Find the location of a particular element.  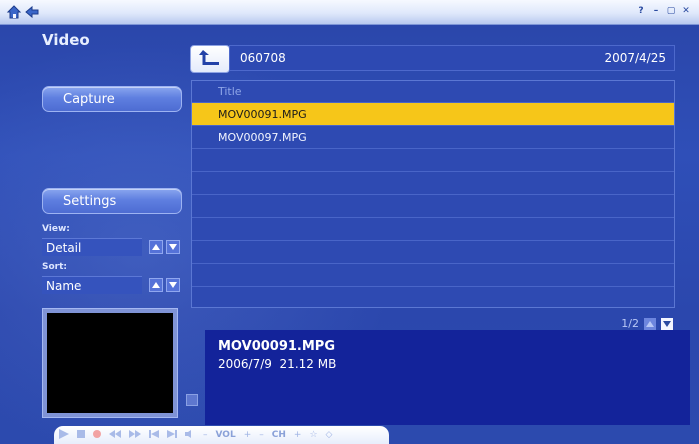

view-selector: Detail is located at coordinates (92, 247).